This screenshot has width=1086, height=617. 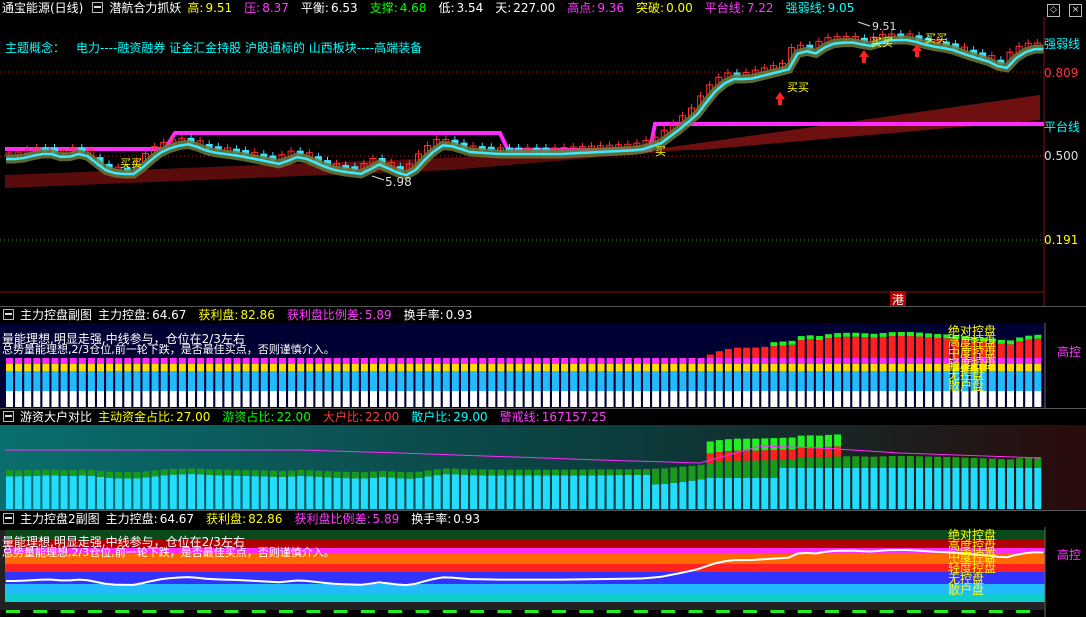 What do you see at coordinates (864, 56) in the screenshot?
I see `up-arrow-icon` at bounding box center [864, 56].